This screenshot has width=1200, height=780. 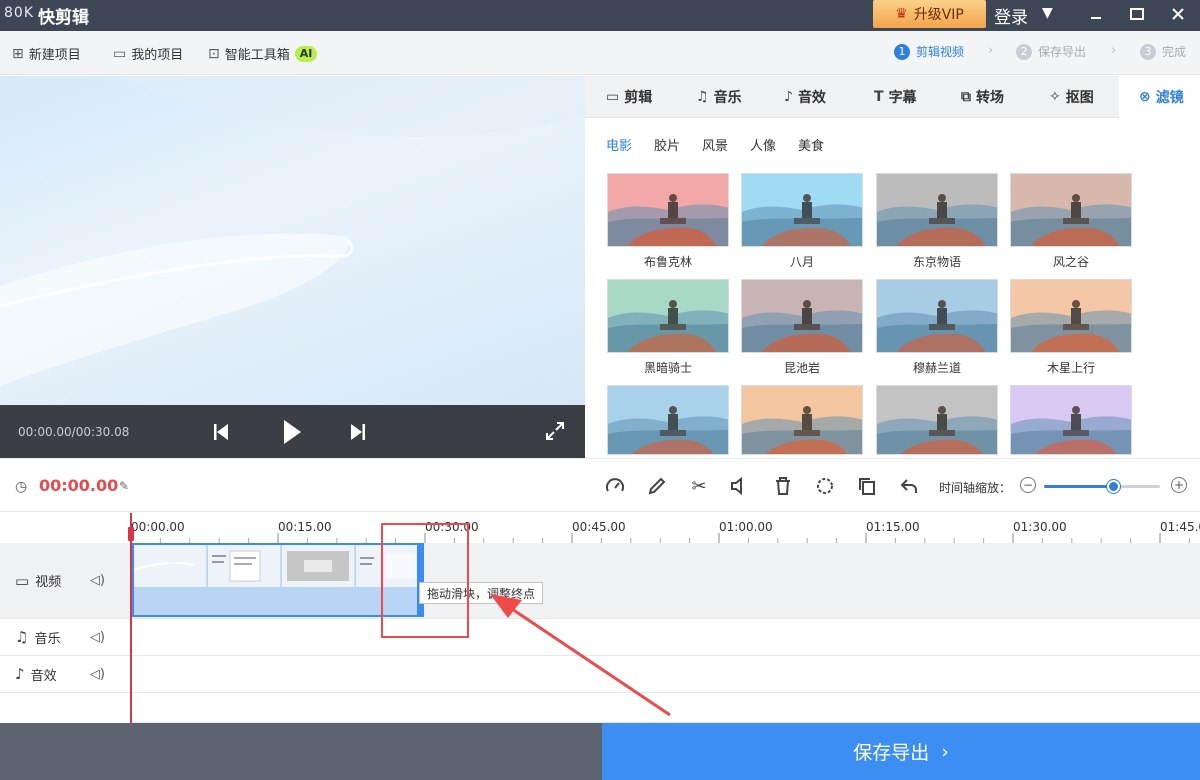 I want to click on my-projects-button: ▭ 我的项目, so click(x=148, y=54).